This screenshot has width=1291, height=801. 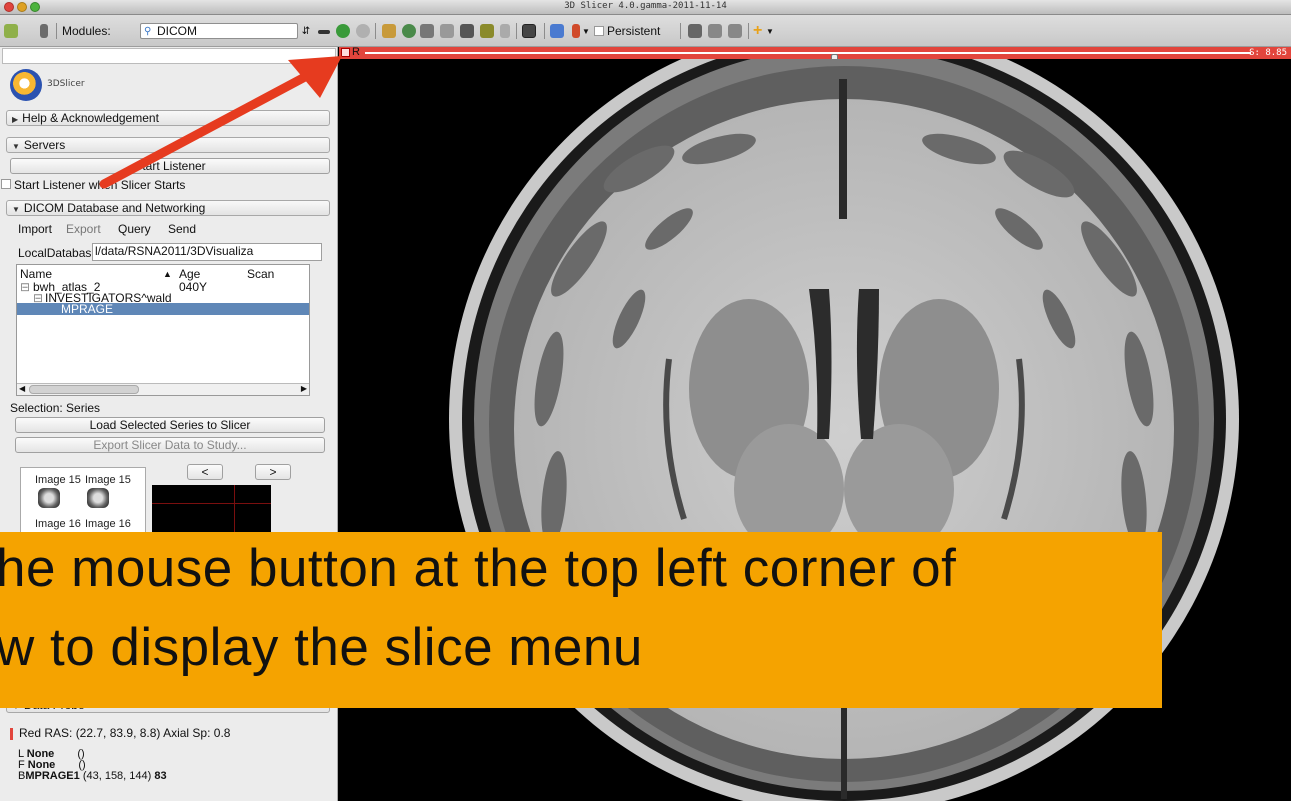 What do you see at coordinates (770, 31) in the screenshot?
I see `crosshair-dropdown-icon: ▼` at bounding box center [770, 31].